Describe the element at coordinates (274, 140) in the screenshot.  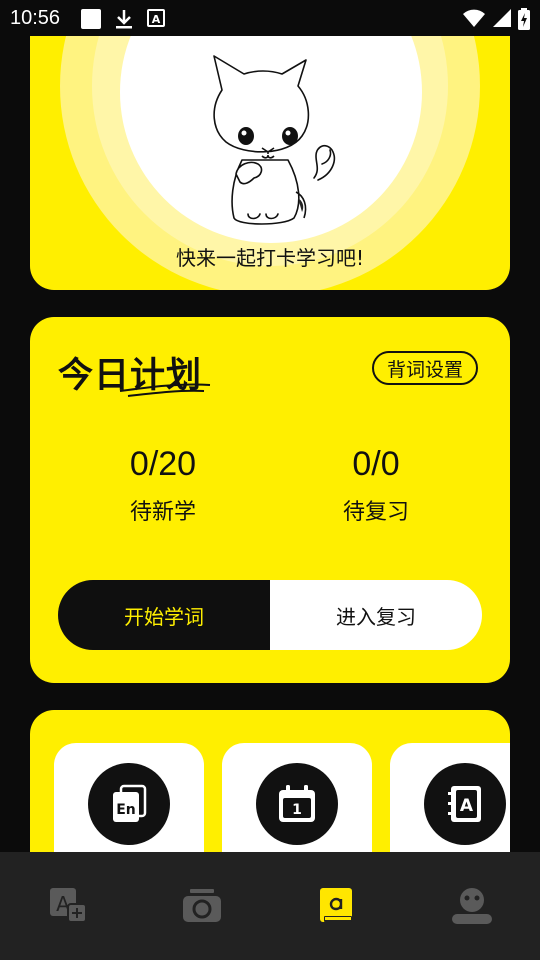
I see `cat-illustration` at that location.